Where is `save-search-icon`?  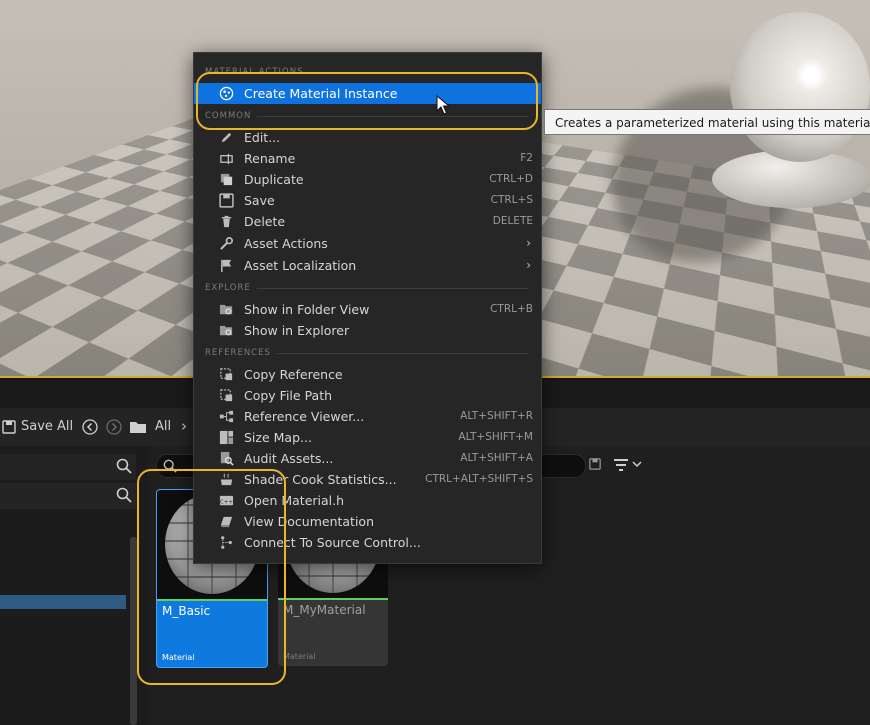
save-search-icon is located at coordinates (595, 464).